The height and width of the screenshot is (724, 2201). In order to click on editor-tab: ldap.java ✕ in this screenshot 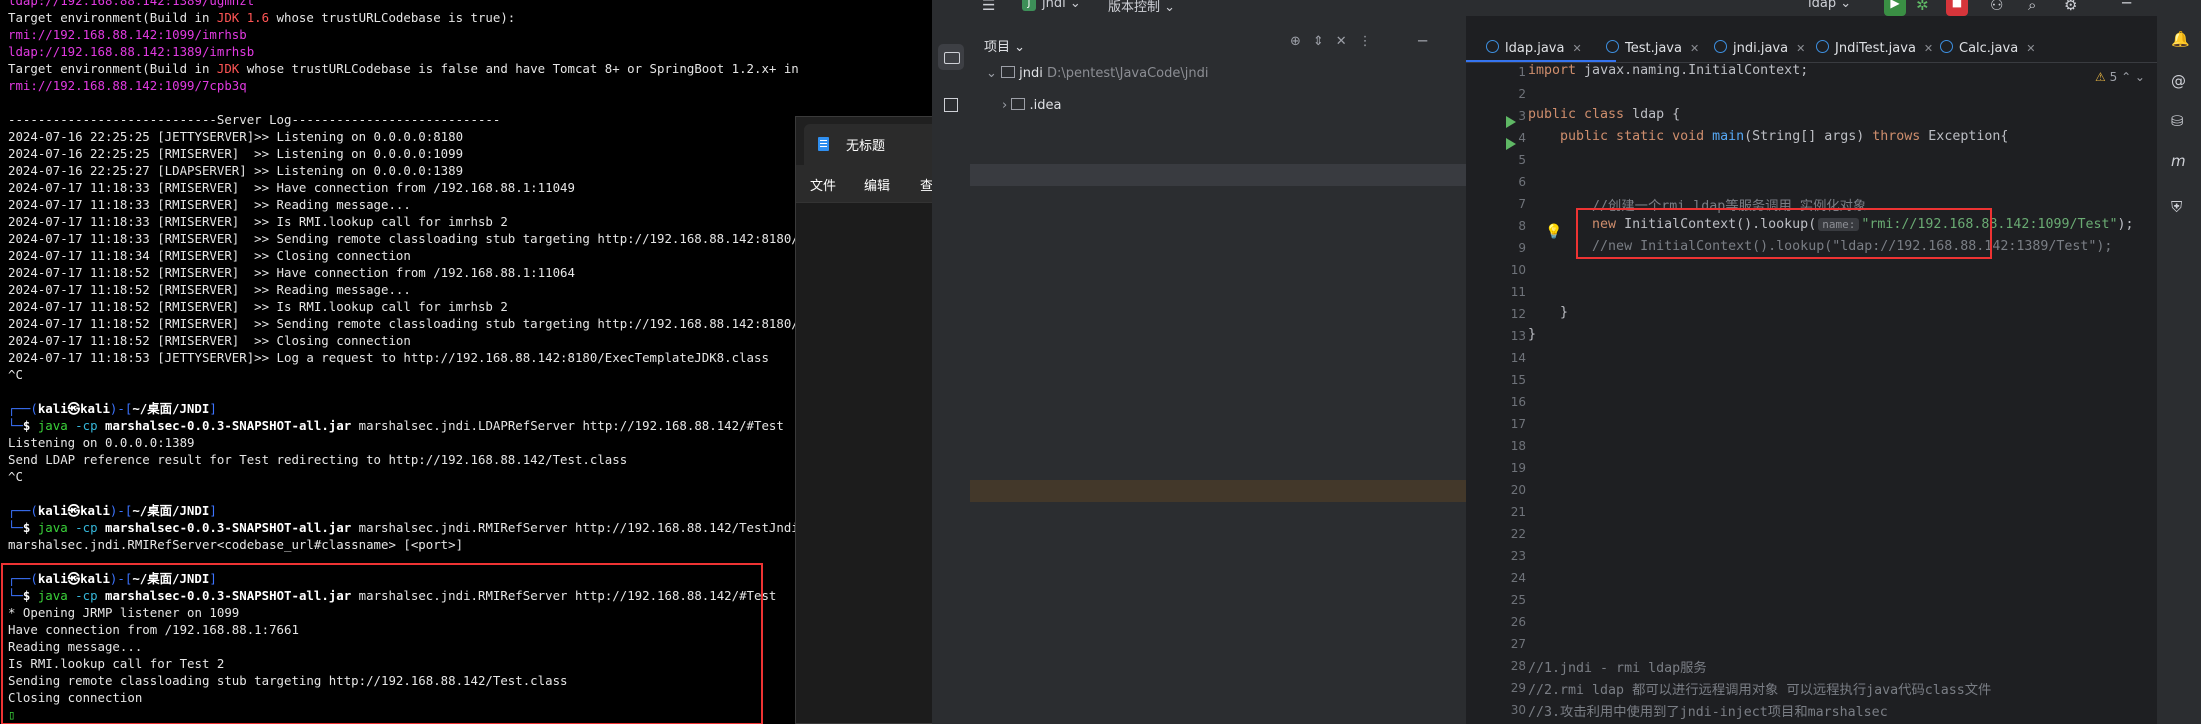, I will do `click(1534, 48)`.